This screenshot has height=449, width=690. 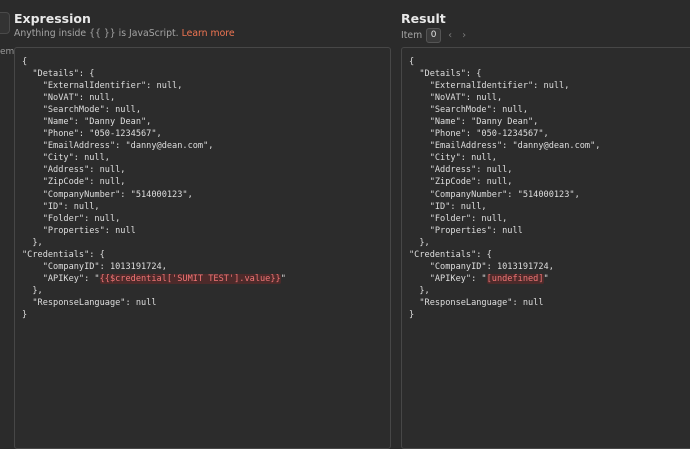 I want to click on undefined-value: [undefined], so click(x=515, y=278).